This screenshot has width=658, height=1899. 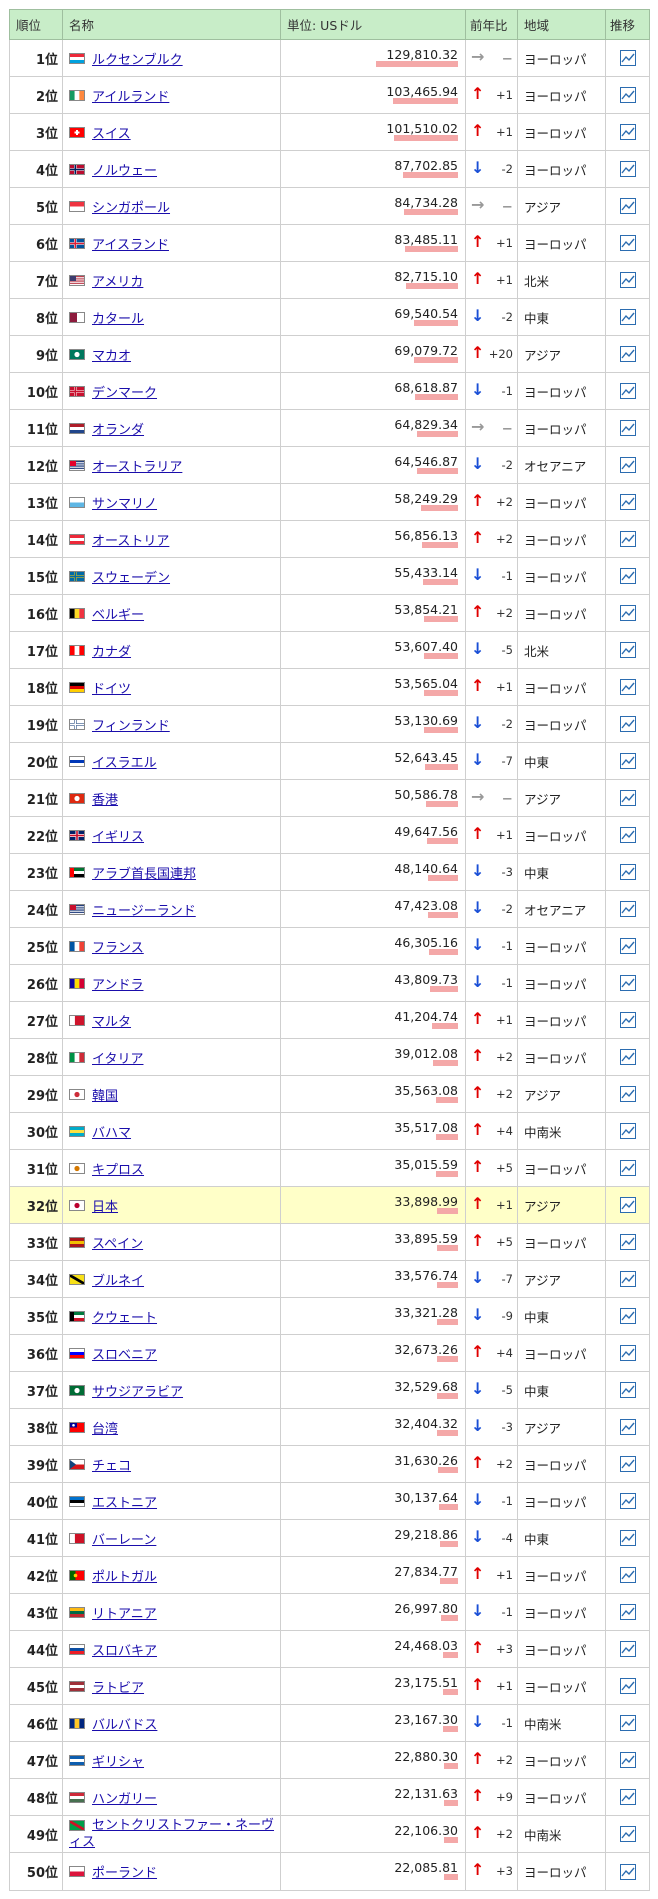 What do you see at coordinates (124, 1318) in the screenshot?
I see `country-link: クウェート` at bounding box center [124, 1318].